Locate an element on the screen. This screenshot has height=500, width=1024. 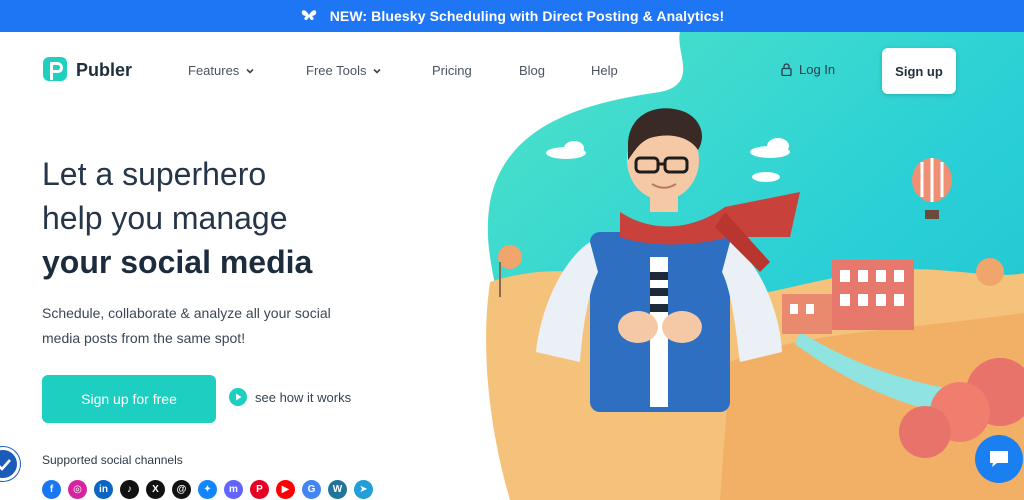
chat-bubble-icon is located at coordinates (999, 459).